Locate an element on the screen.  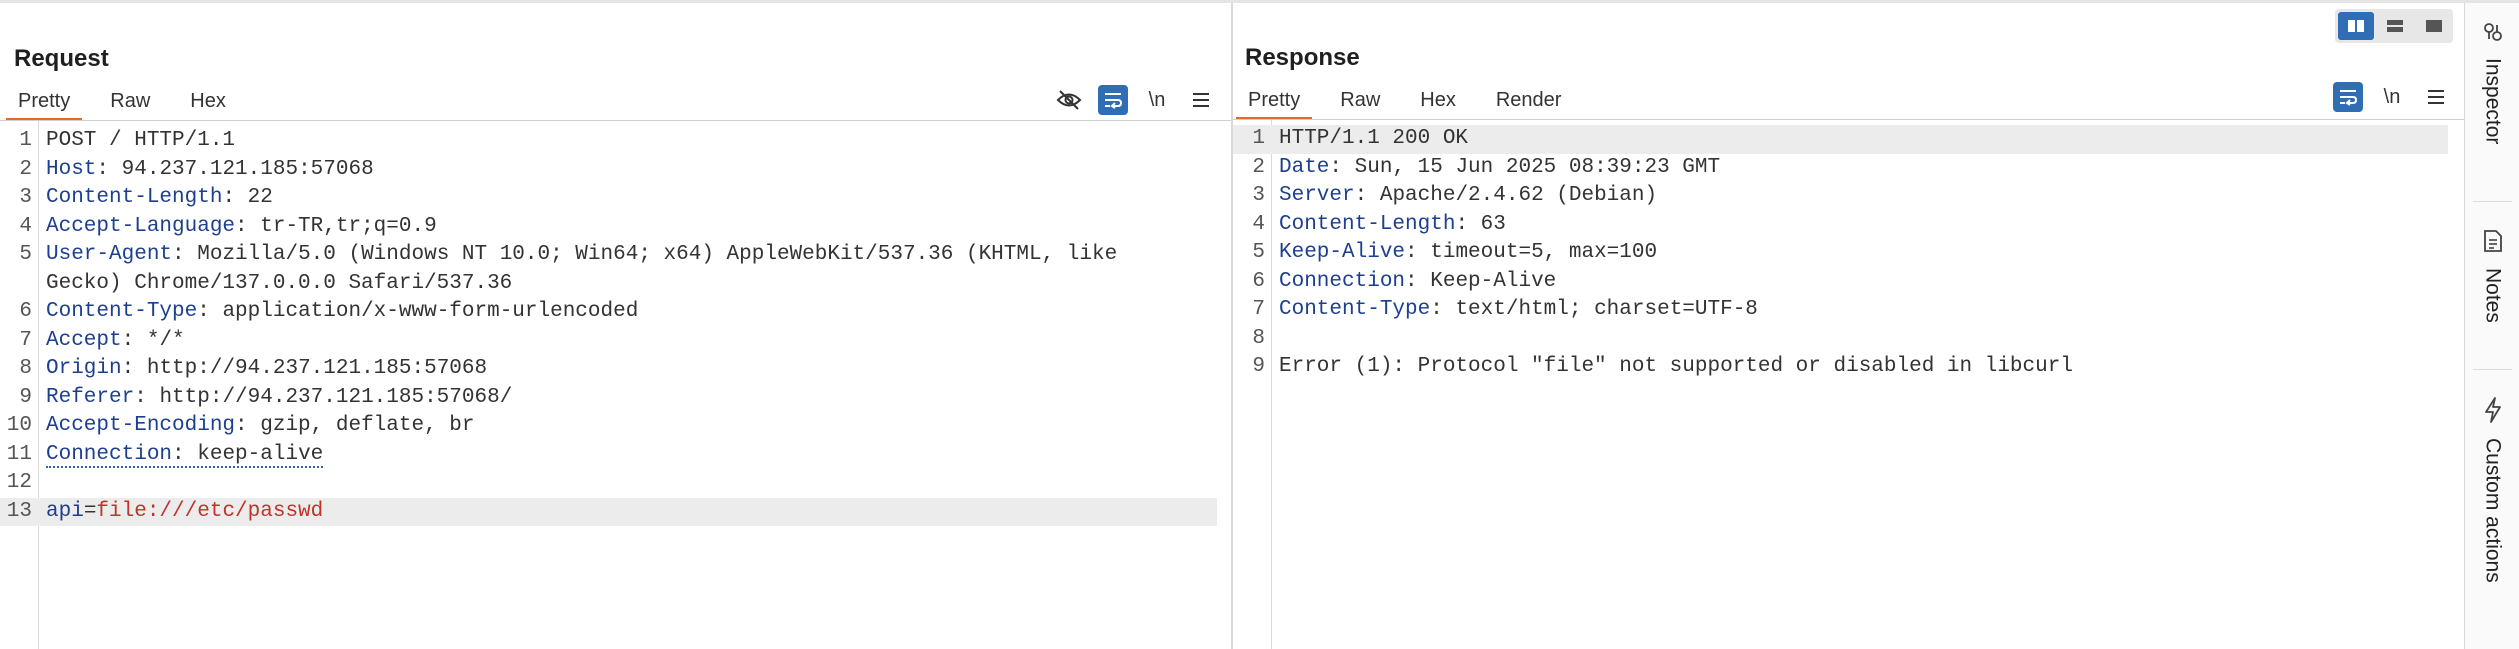
response-toolbar: \n is located at coordinates (2385, 97).